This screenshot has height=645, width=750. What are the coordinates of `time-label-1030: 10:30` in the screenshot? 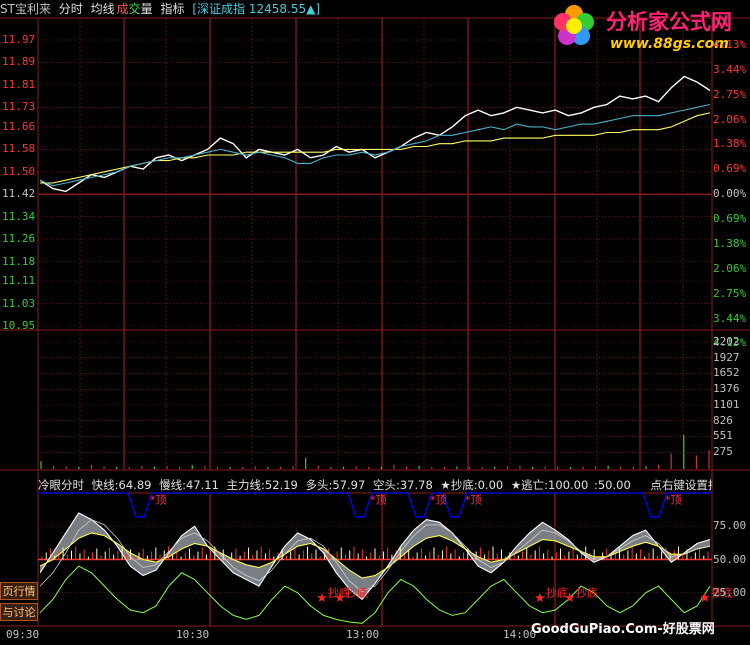 It's located at (193, 634).